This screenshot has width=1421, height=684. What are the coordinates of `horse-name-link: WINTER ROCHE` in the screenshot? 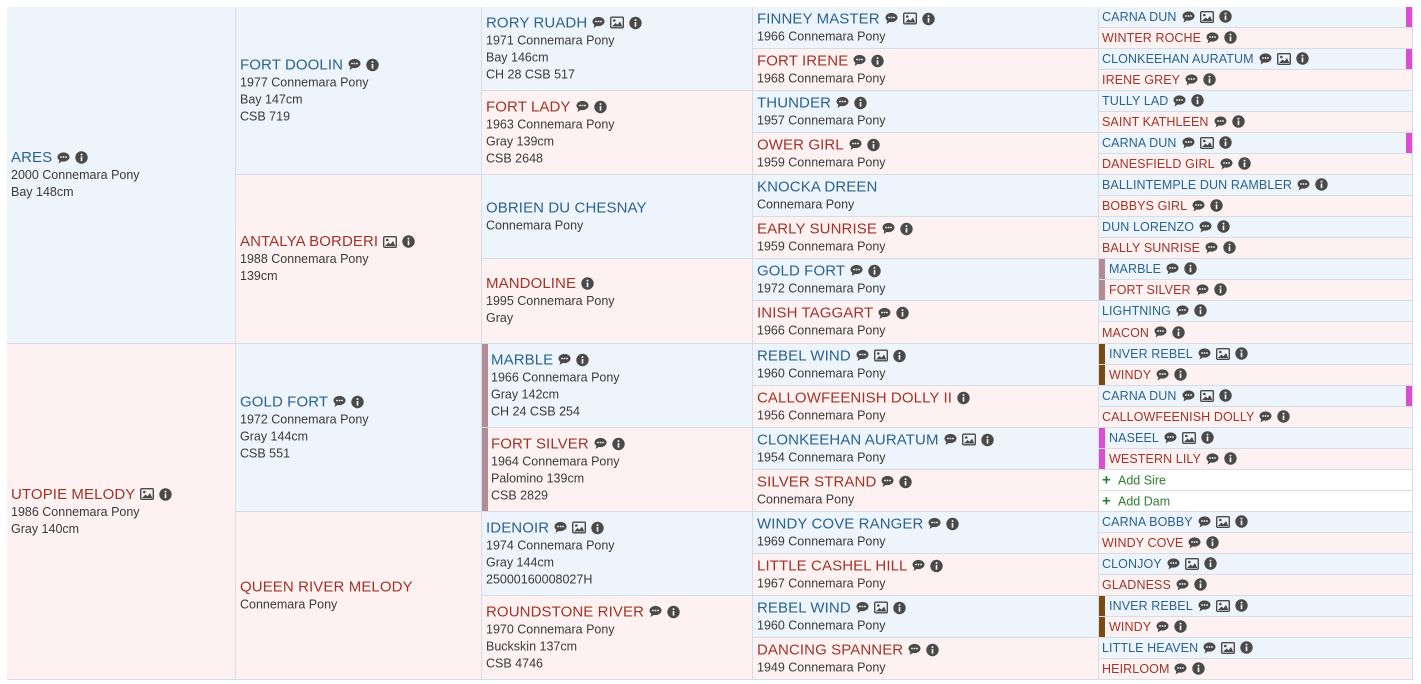 It's located at (1151, 38).